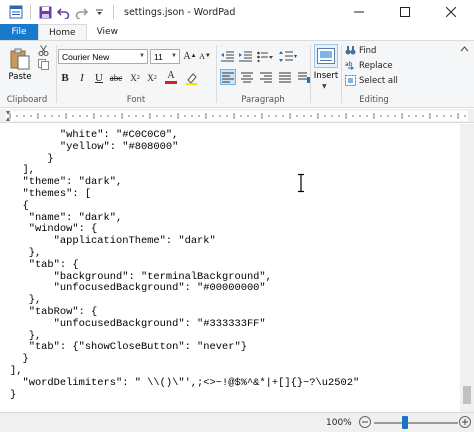  I want to click on ruler-ticks, so click(236, 116).